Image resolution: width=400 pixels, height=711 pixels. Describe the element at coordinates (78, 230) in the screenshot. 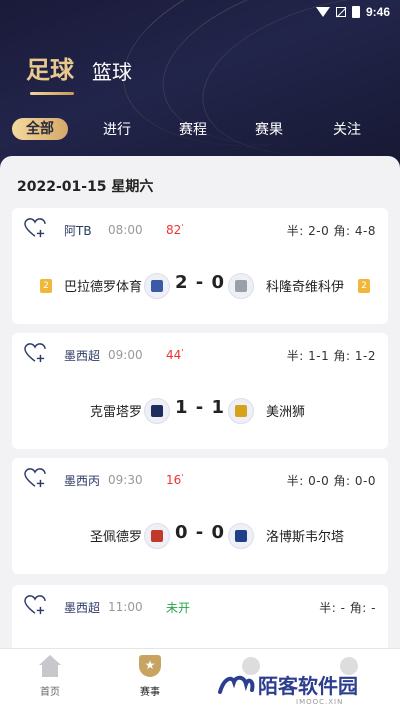

I see `league-name: 阿TB` at that location.